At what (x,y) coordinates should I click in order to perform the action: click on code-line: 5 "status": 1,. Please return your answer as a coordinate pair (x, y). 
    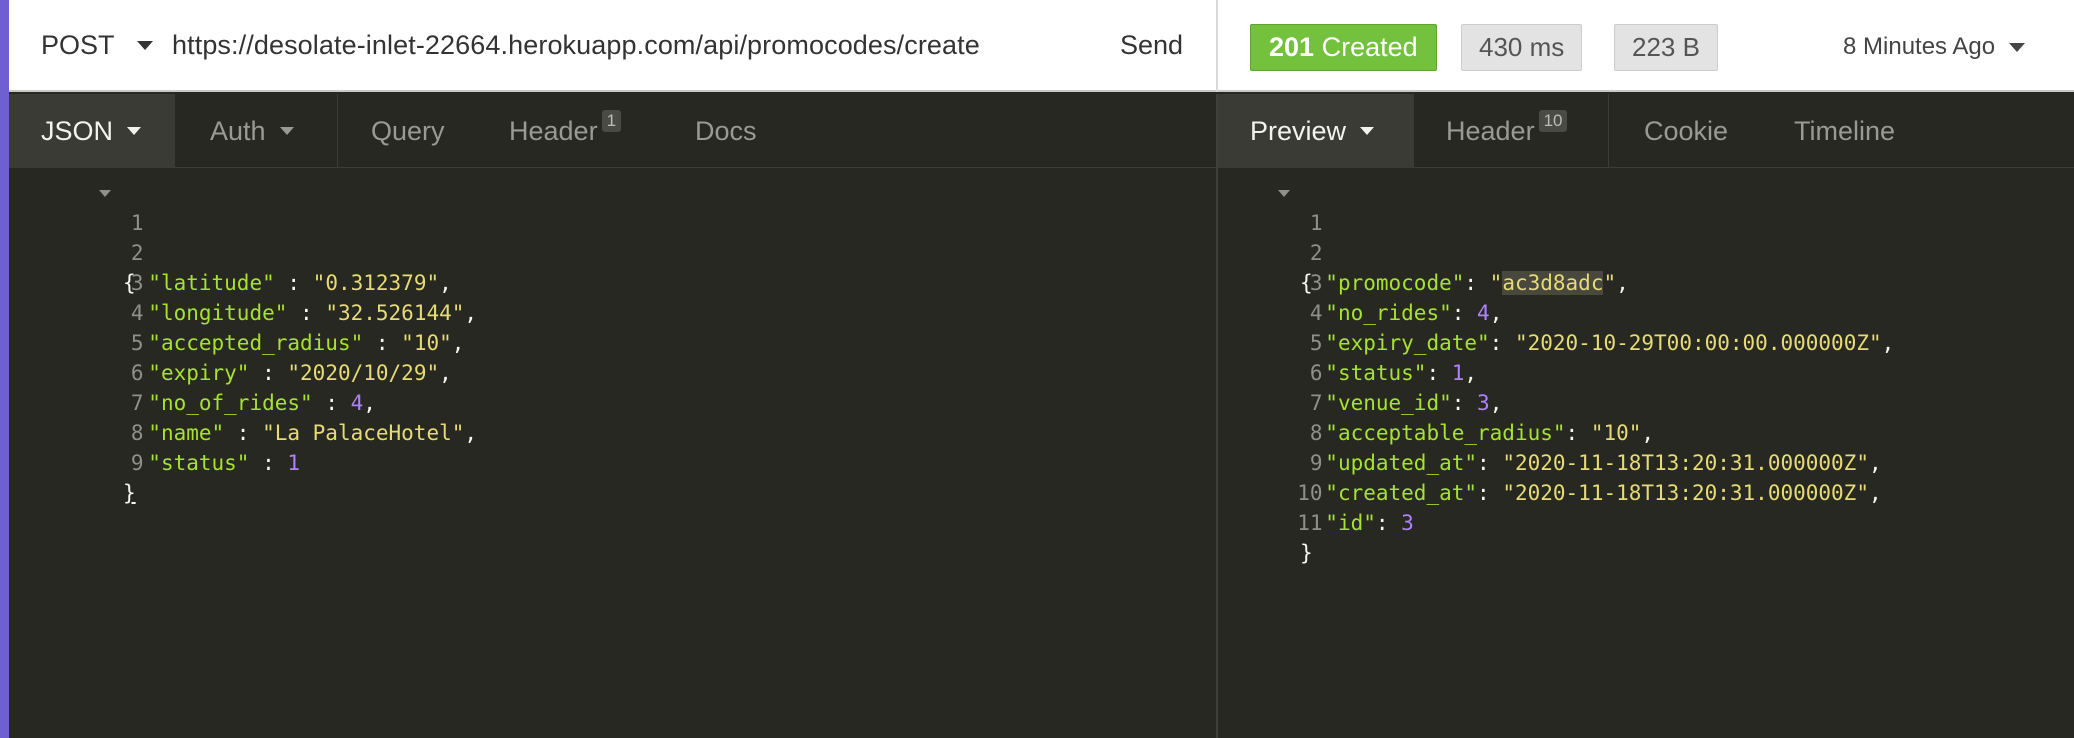
    Looking at the image, I should click on (1646, 341).